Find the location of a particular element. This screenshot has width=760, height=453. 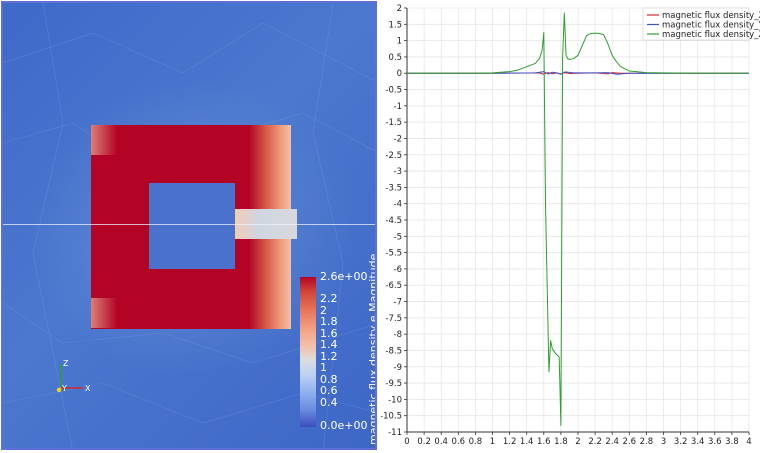

core-corner-bottom-left is located at coordinates (104, 313).